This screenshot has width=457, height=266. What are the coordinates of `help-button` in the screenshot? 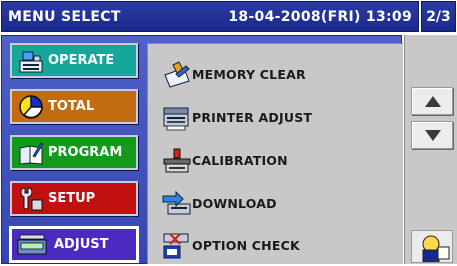 It's located at (432, 246).